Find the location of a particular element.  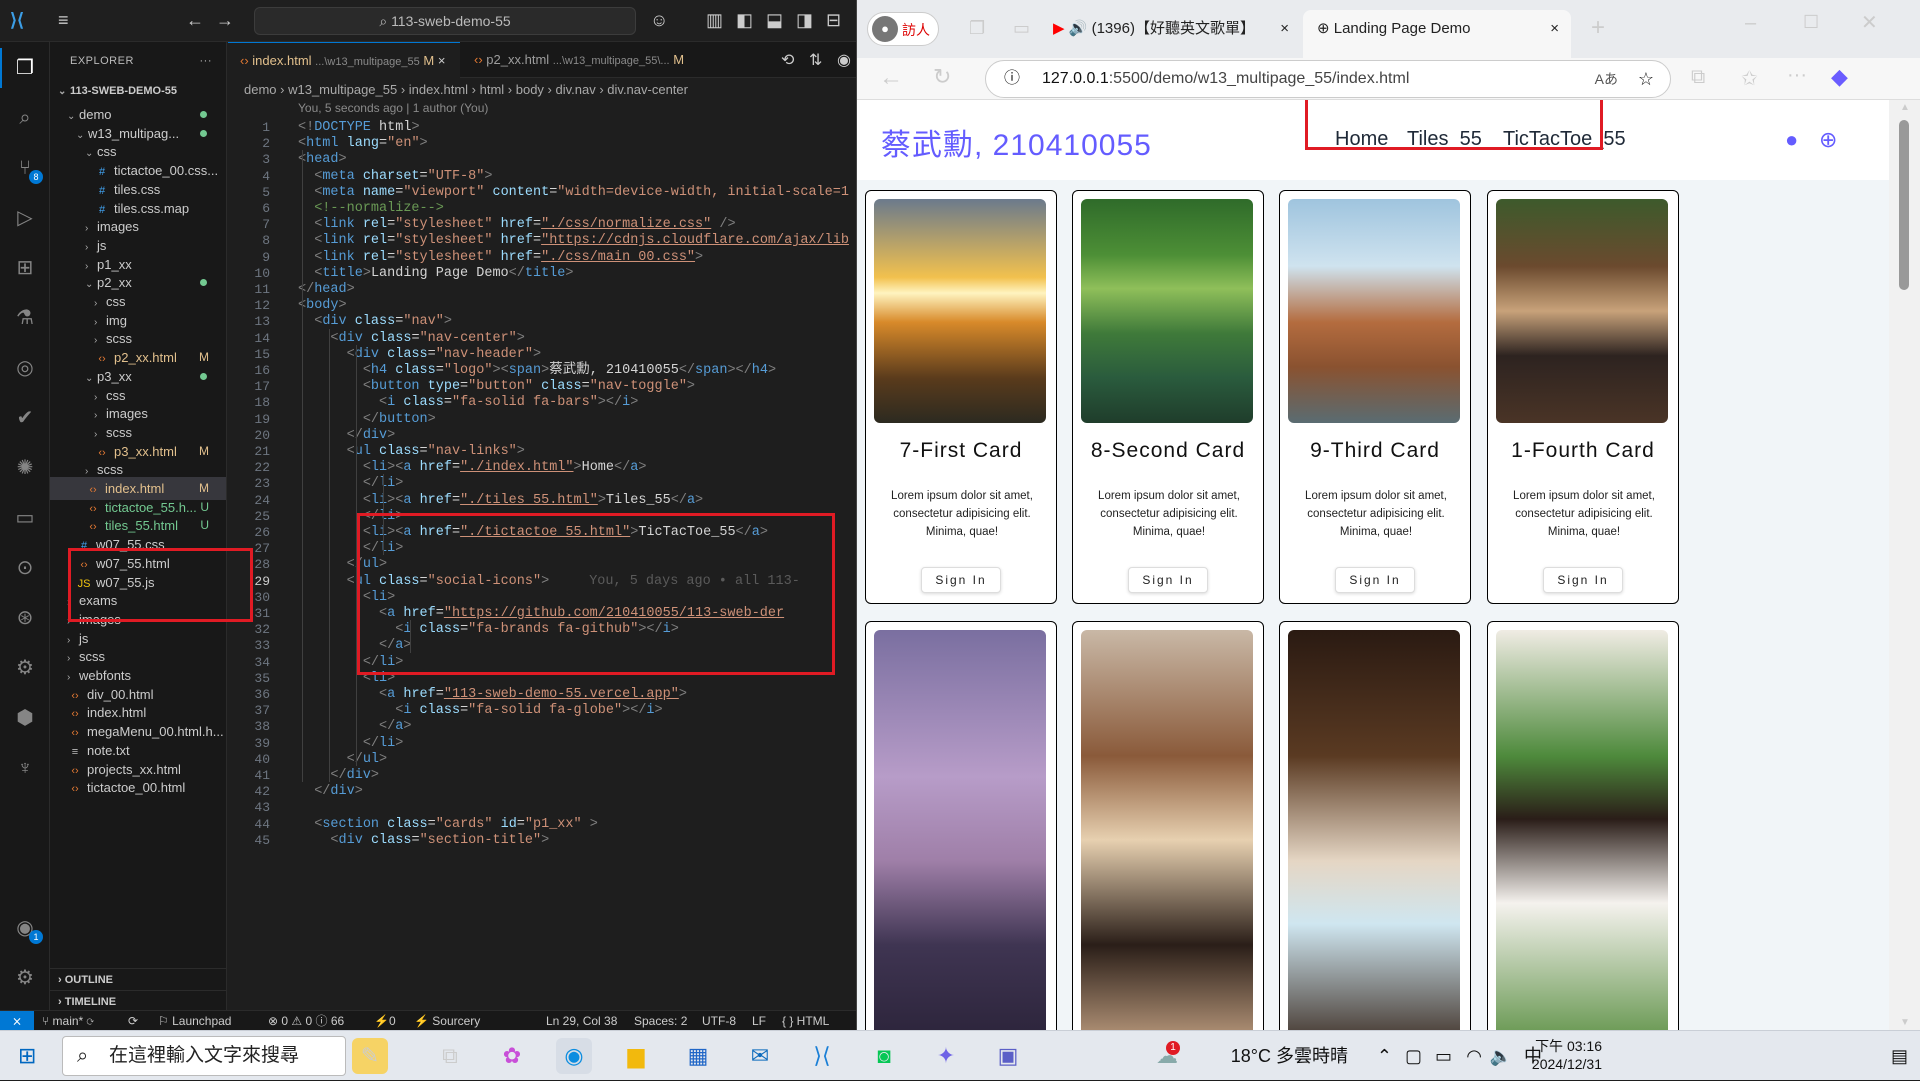

run-debug-icon: ▷ is located at coordinates (25, 218).